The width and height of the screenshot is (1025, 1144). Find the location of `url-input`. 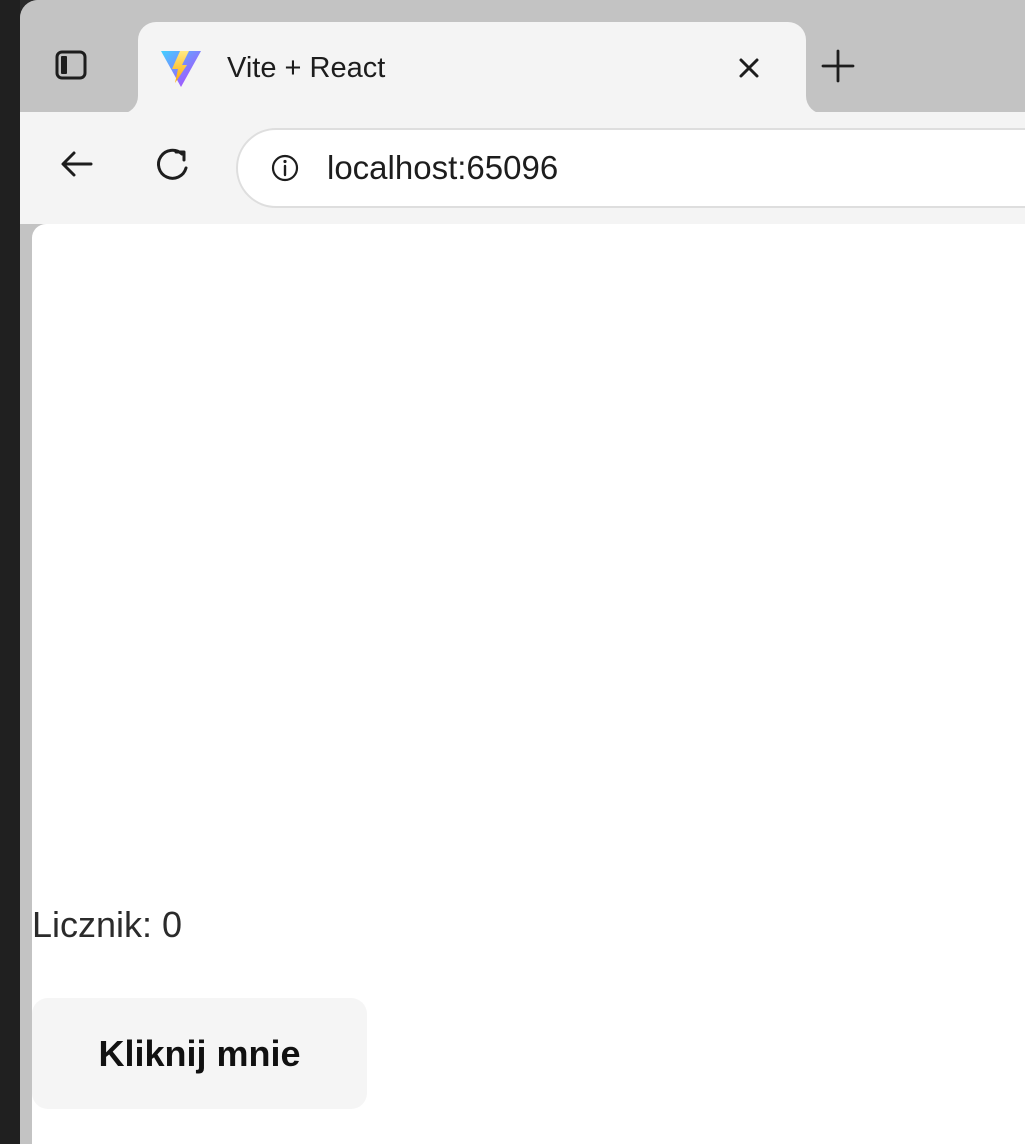

url-input is located at coordinates (676, 168).